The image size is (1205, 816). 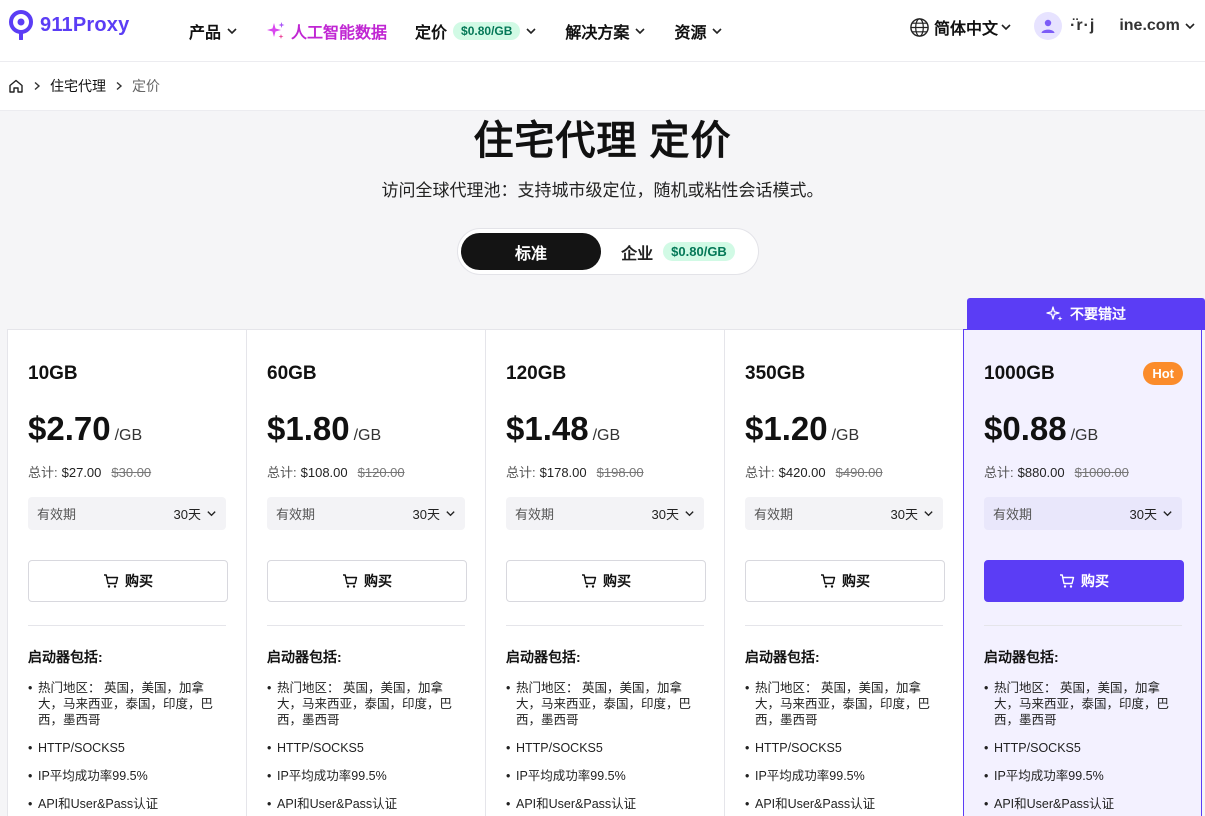 What do you see at coordinates (966, 29) in the screenshot?
I see `language-label: 简体中文` at bounding box center [966, 29].